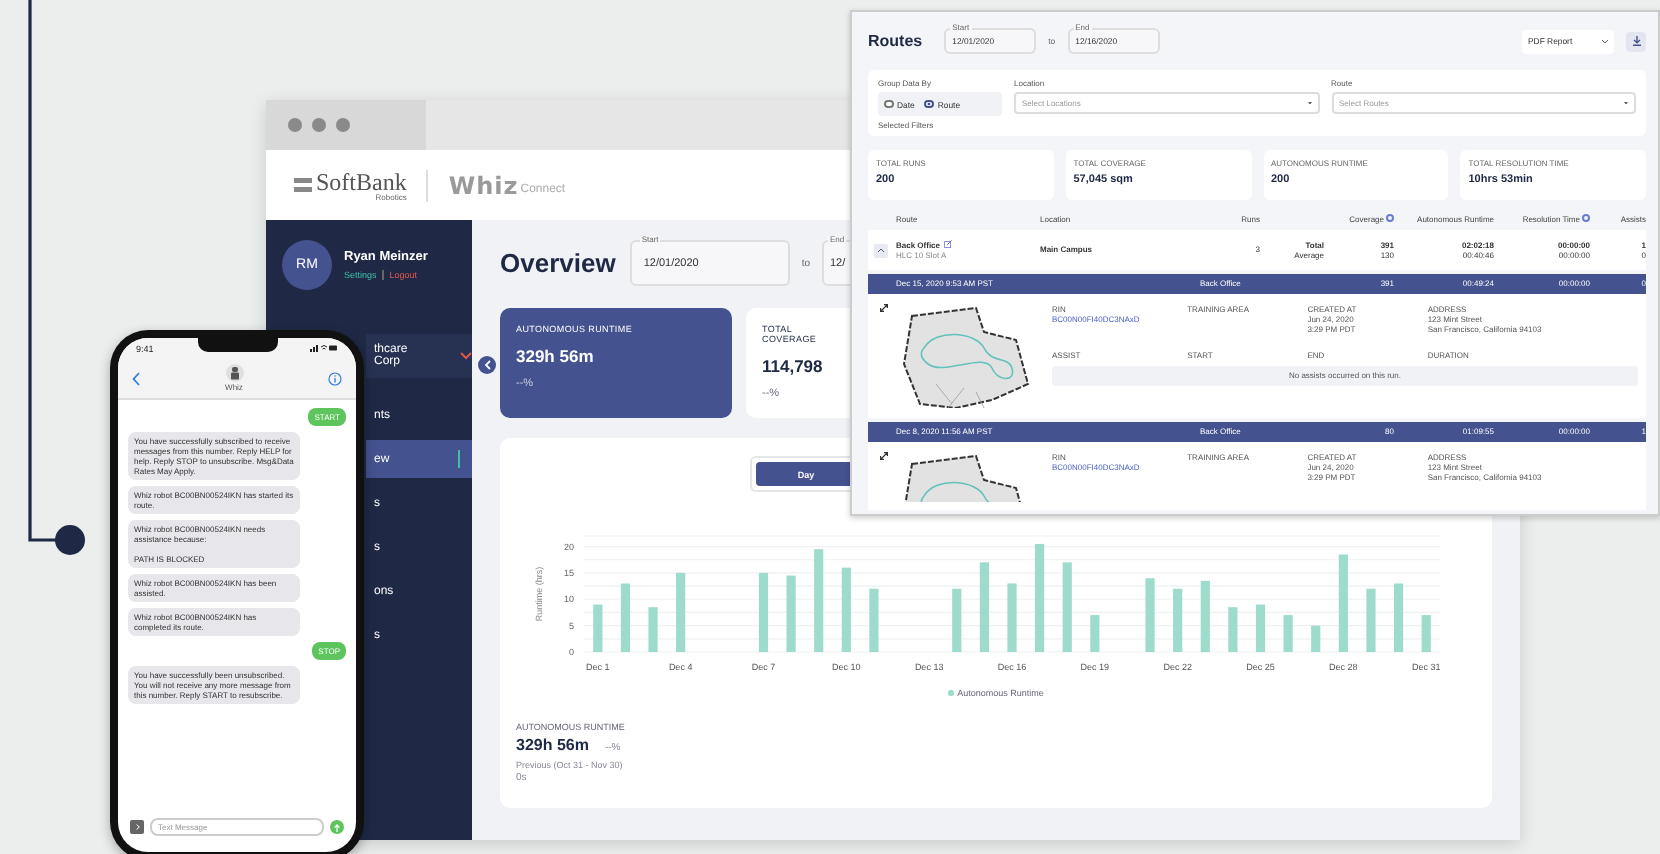 This screenshot has height=854, width=1660. What do you see at coordinates (552, 745) in the screenshot?
I see `summary-value: 329h 56m` at bounding box center [552, 745].